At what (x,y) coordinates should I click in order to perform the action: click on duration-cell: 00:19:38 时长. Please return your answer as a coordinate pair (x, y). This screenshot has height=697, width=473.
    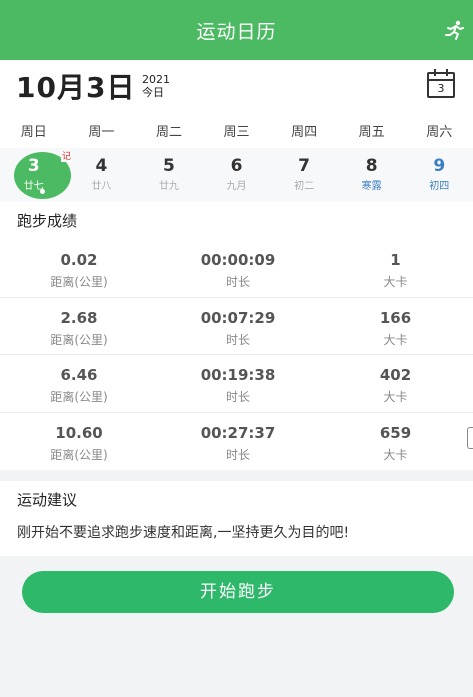
    Looking at the image, I should click on (238, 383).